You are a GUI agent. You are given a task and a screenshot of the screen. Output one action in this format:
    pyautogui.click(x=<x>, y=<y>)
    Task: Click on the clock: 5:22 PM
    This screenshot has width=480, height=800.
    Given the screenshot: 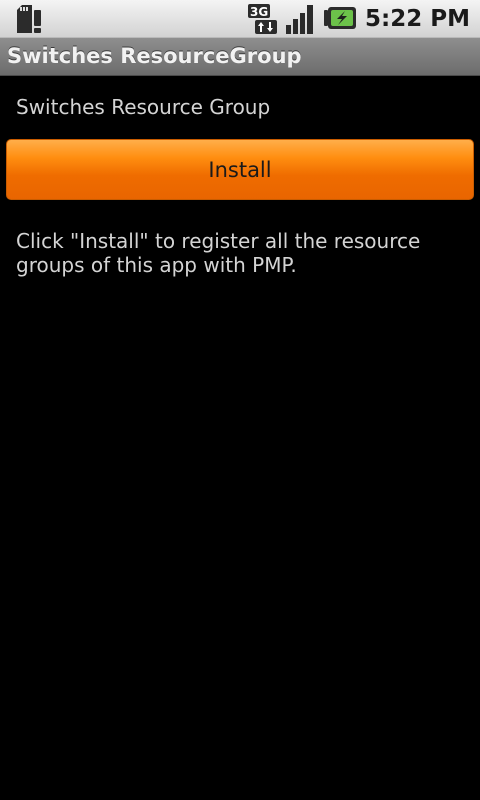 What is the action you would take?
    pyautogui.click(x=417, y=19)
    